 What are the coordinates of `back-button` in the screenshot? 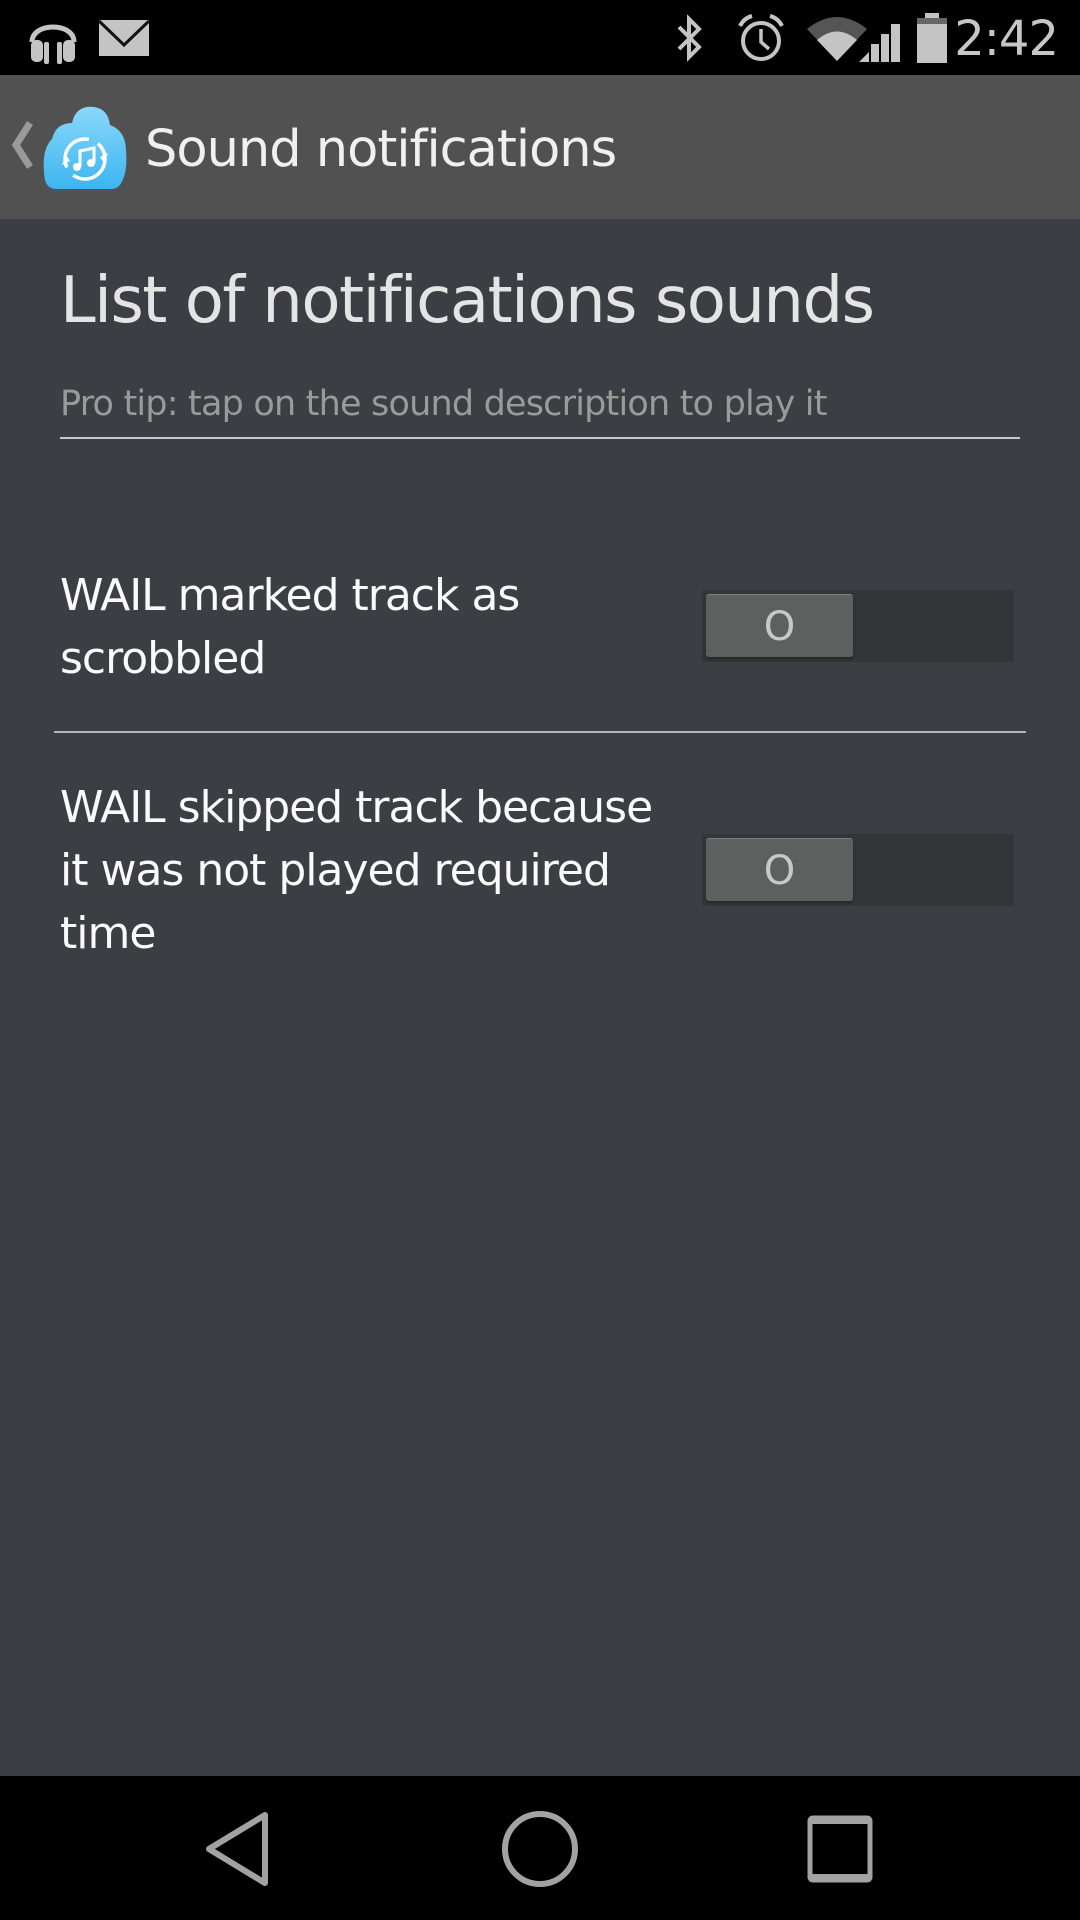 It's located at (238, 1851).